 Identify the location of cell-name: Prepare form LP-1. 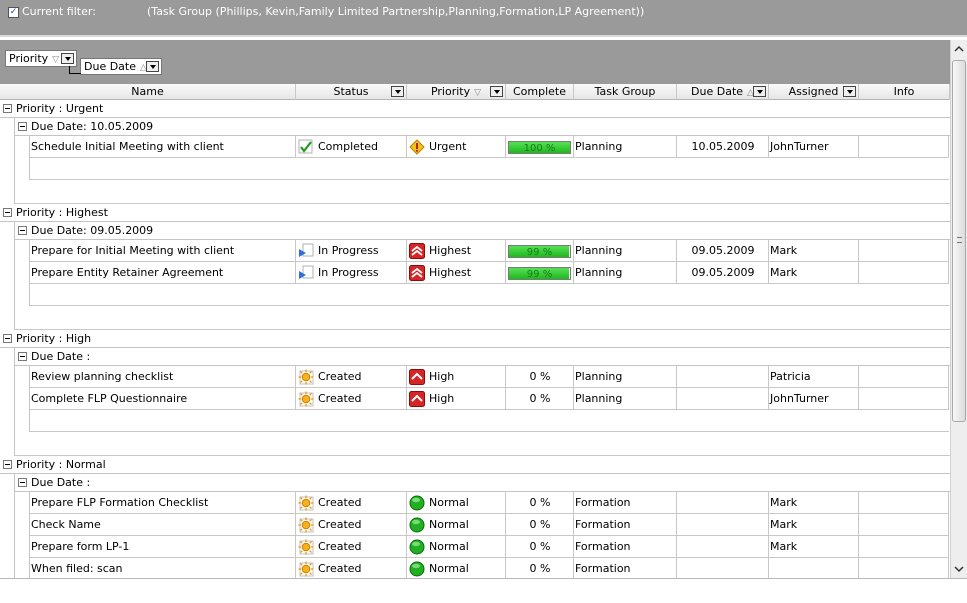
(163, 547).